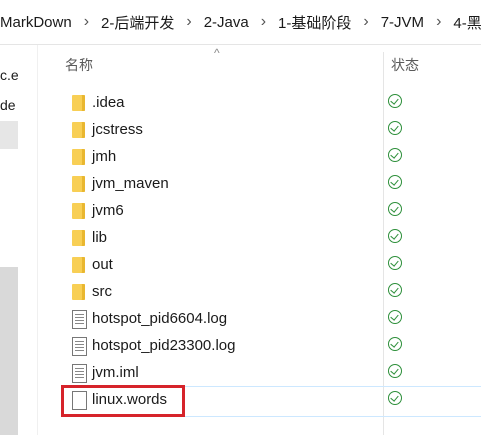 Image resolution: width=481 pixels, height=435 pixels. Describe the element at coordinates (164, 345) in the screenshot. I see `file-name: hotspot_pid23300.log` at that location.